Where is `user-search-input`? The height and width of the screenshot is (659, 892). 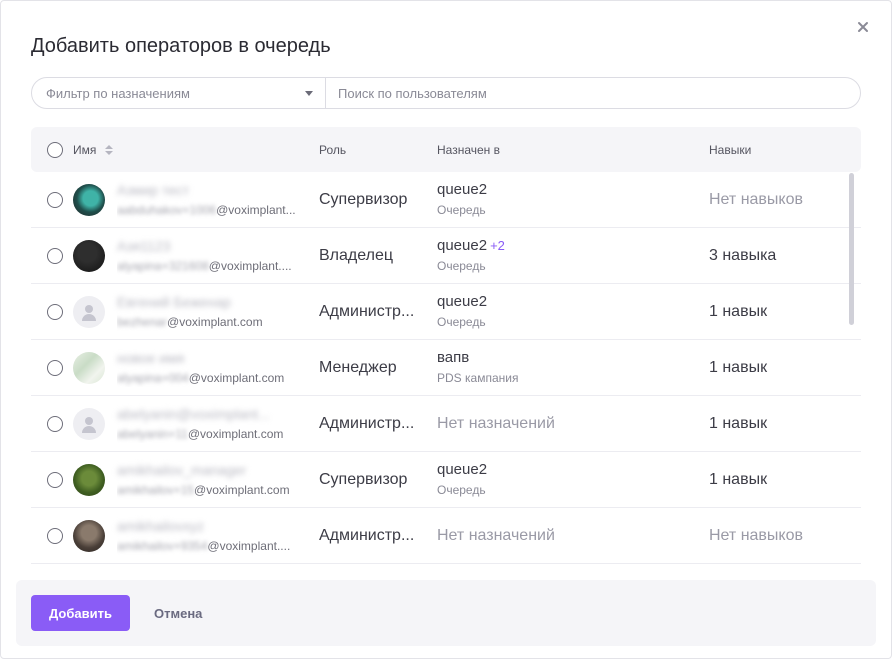
user-search-input is located at coordinates (593, 93).